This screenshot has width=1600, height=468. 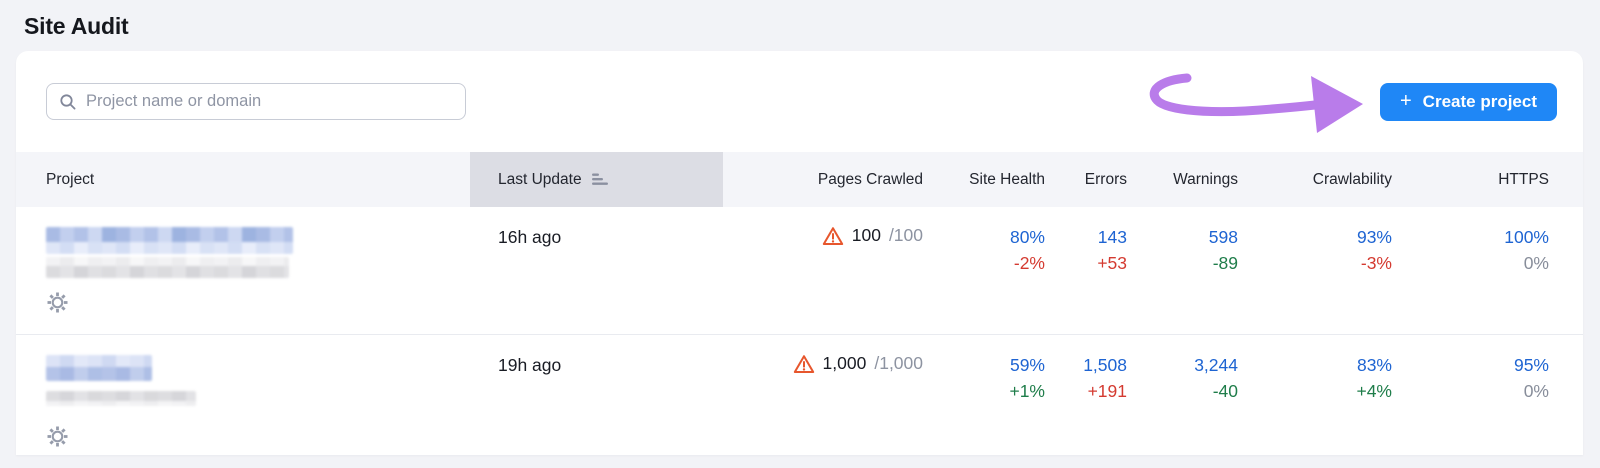 I want to click on pages-crawled-cell: 100/100, so click(x=823, y=226).